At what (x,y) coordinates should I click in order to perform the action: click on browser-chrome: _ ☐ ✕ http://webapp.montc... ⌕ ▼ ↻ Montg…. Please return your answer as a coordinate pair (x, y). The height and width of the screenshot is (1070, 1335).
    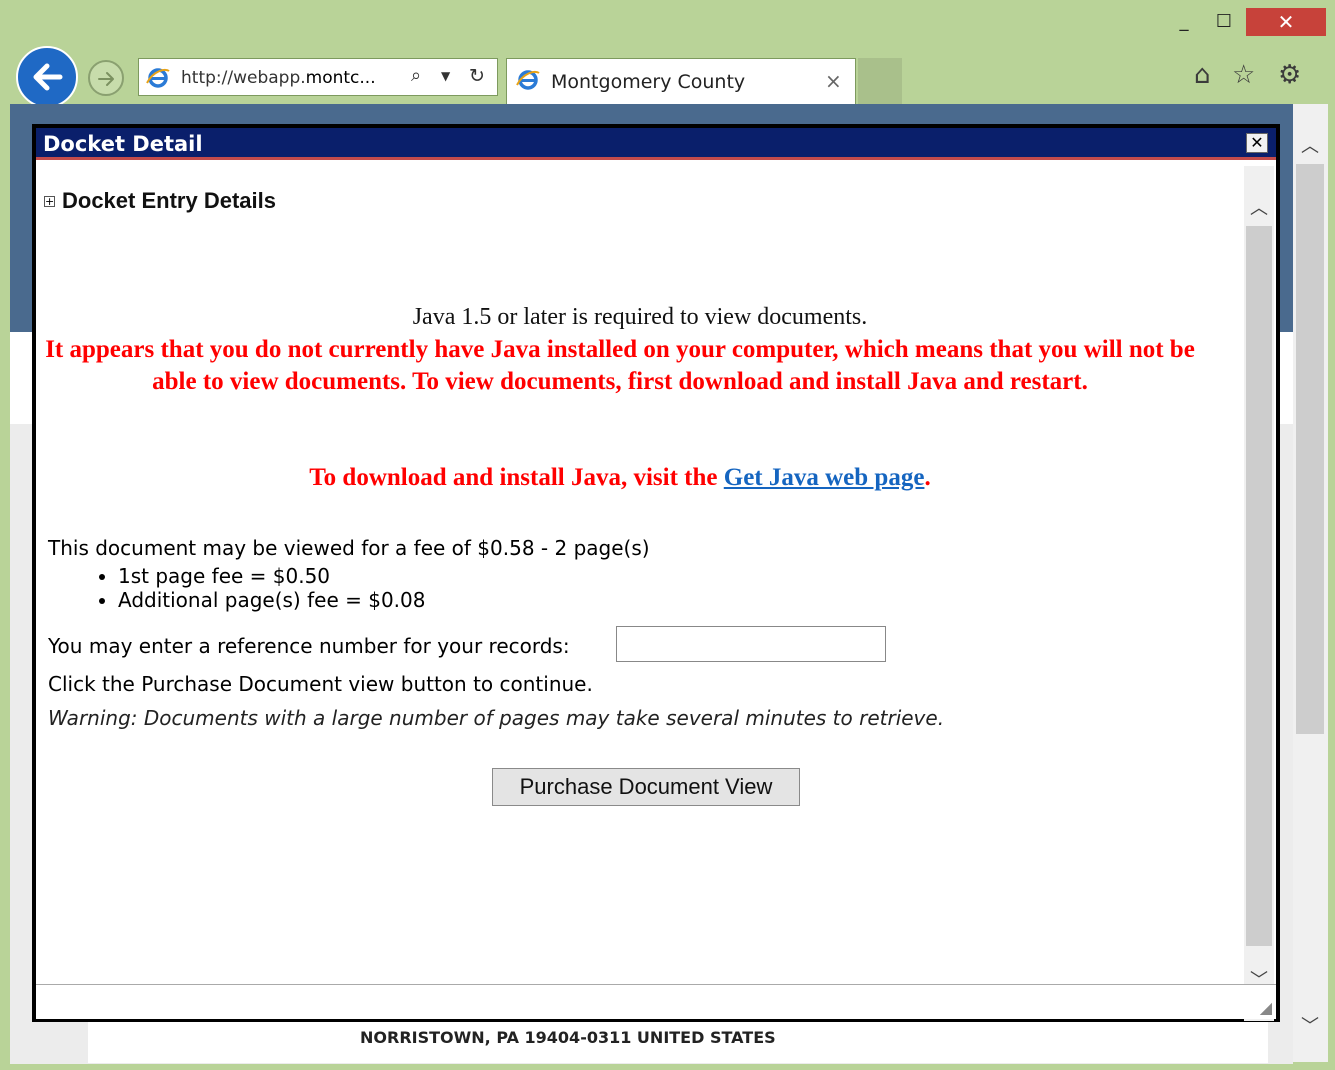
    Looking at the image, I should click on (667, 54).